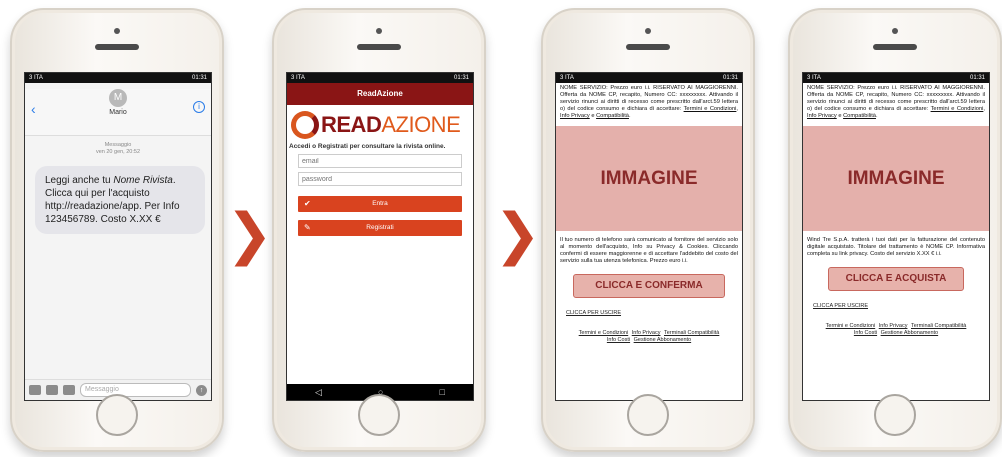 This screenshot has width=1002, height=457. What do you see at coordinates (143, 180) in the screenshot?
I see `sms-magazine-name: Nome Rivista` at bounding box center [143, 180].